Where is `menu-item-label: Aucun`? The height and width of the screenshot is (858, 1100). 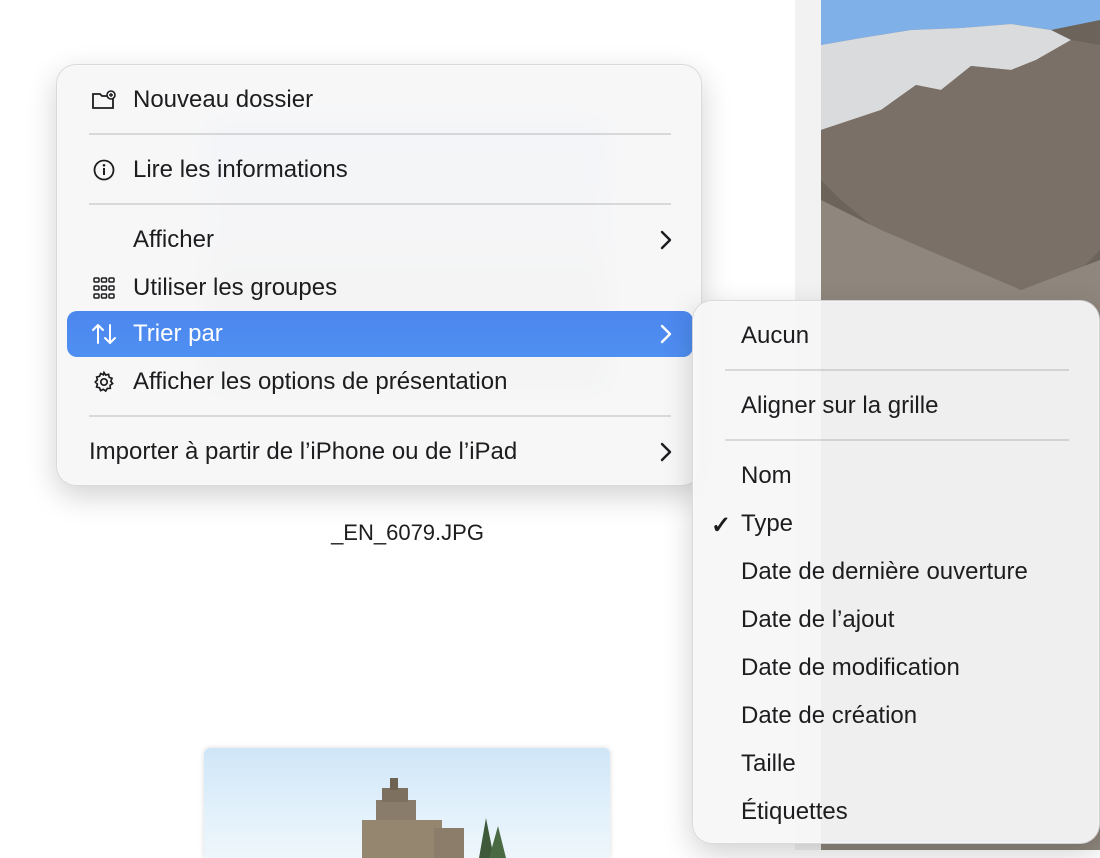 menu-item-label: Aucun is located at coordinates (775, 335).